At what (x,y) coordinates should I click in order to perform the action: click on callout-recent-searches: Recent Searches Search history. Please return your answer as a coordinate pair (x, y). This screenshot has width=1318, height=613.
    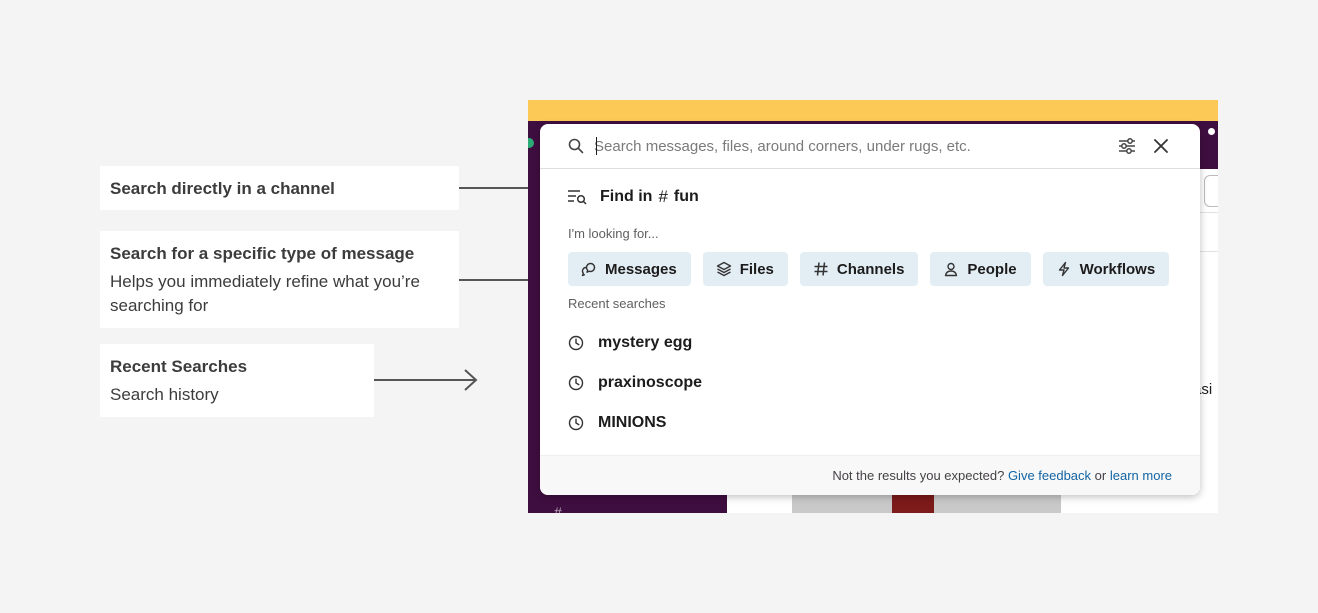
    Looking at the image, I should click on (237, 380).